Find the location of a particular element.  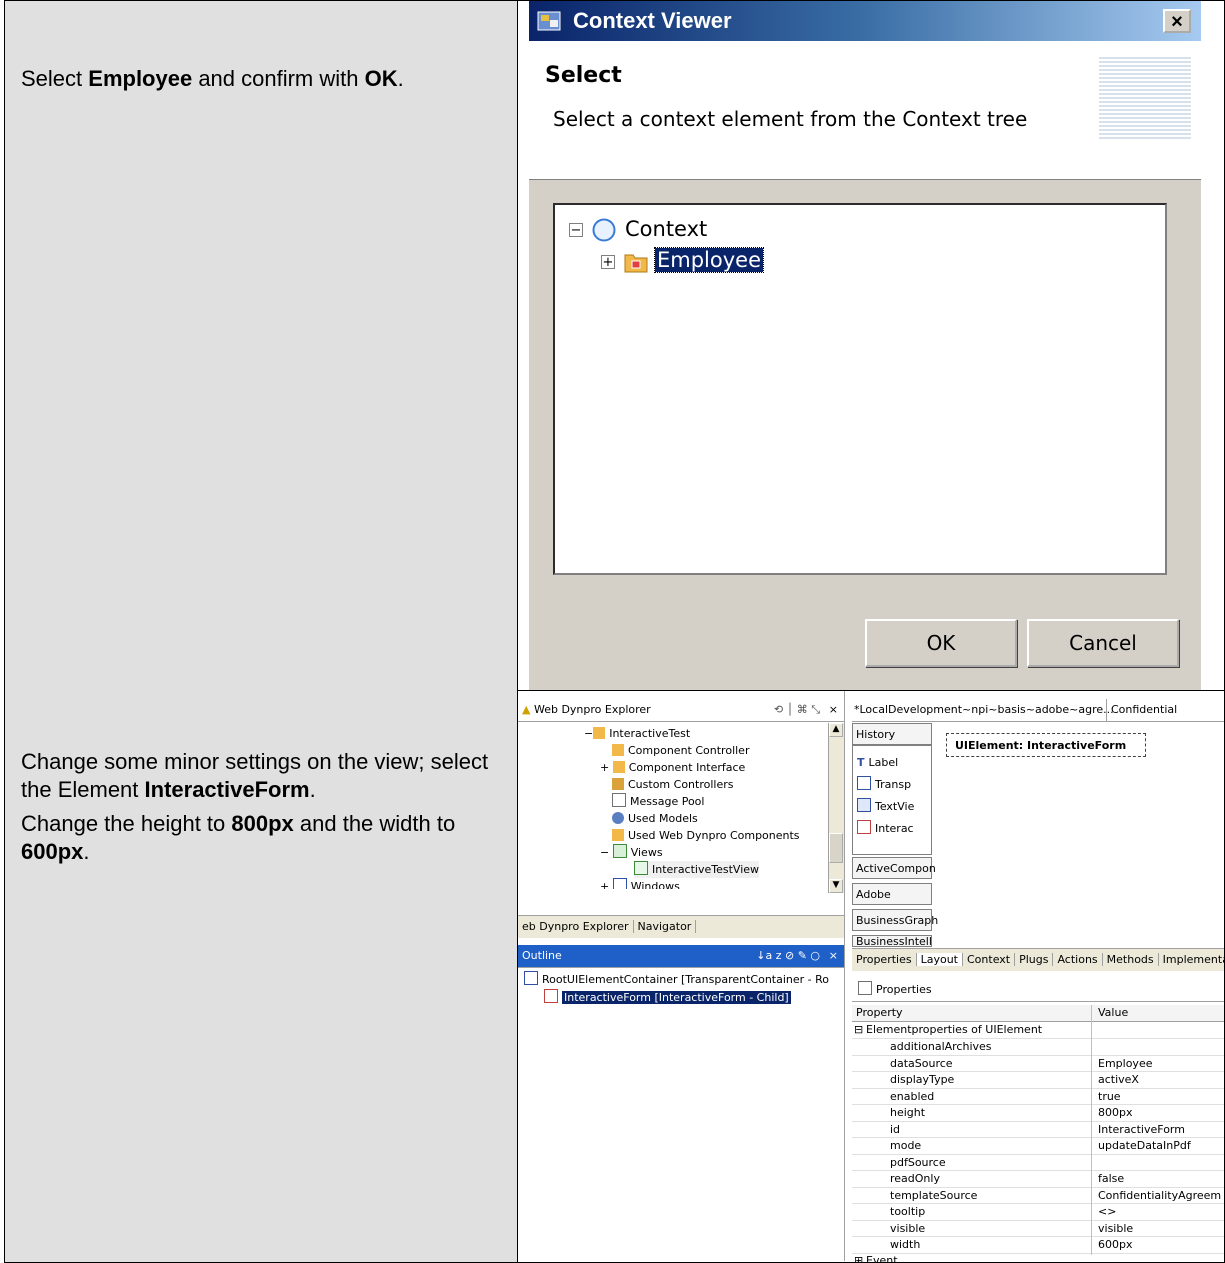

property-row: visible visible is located at coordinates (1038, 1229).